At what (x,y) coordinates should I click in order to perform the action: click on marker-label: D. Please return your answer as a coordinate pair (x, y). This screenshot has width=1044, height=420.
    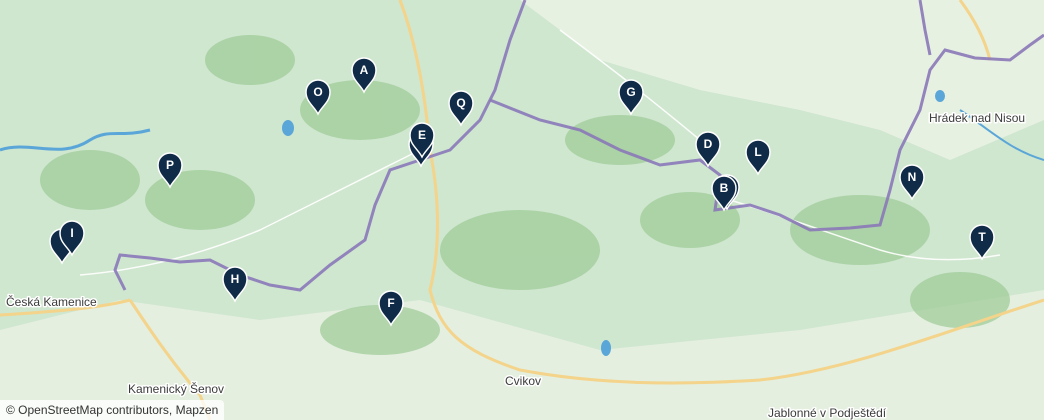
    Looking at the image, I should click on (708, 144).